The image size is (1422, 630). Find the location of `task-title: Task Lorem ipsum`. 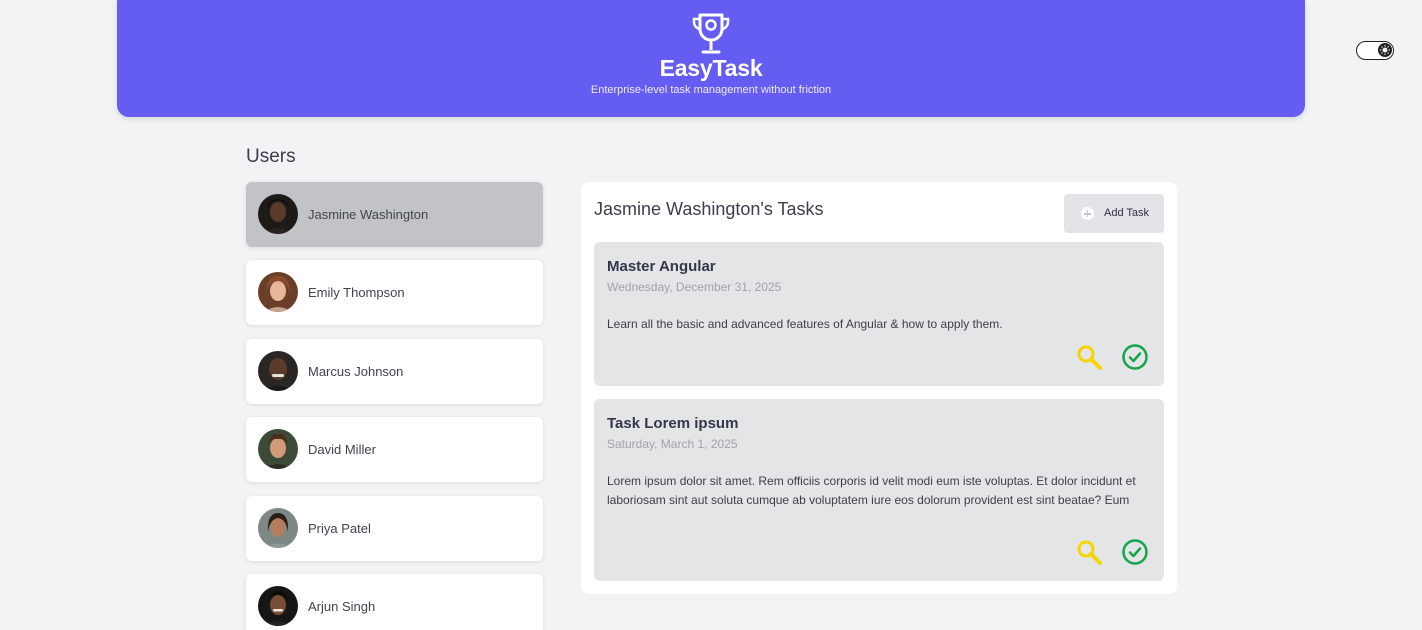

task-title: Task Lorem ipsum is located at coordinates (673, 423).